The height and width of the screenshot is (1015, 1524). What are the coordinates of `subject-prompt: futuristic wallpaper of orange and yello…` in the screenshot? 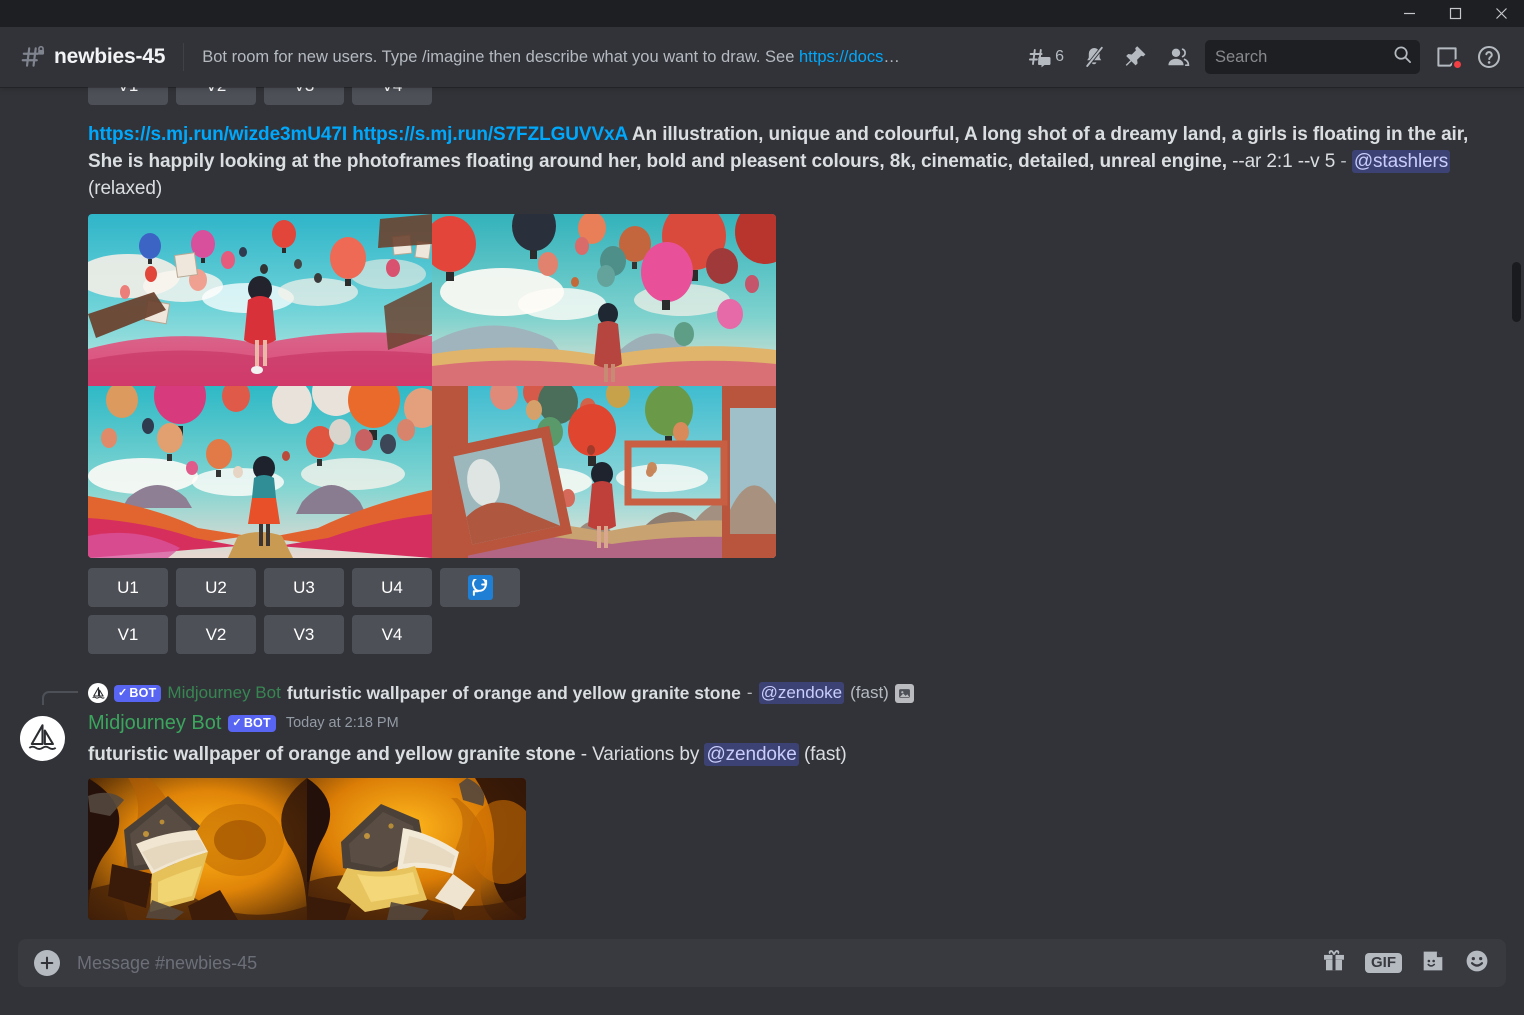 It's located at (332, 754).